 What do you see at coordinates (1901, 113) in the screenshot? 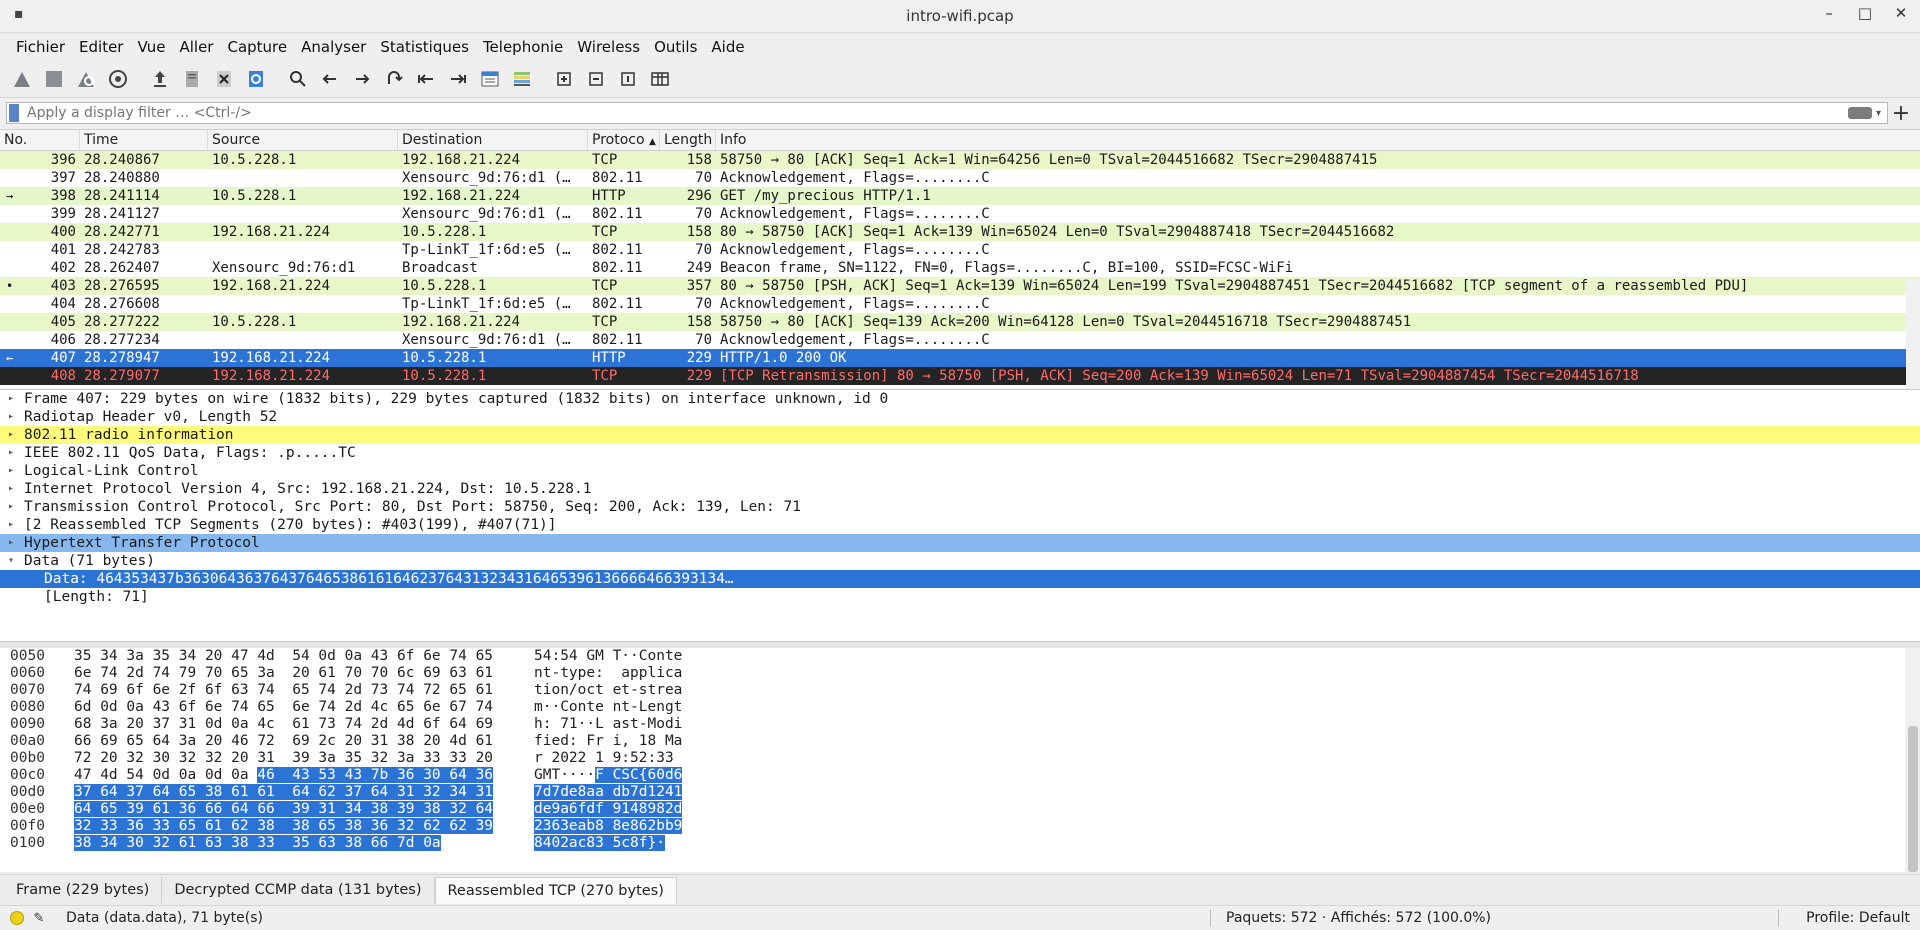
I see `add-filter-button-icon: +` at bounding box center [1901, 113].